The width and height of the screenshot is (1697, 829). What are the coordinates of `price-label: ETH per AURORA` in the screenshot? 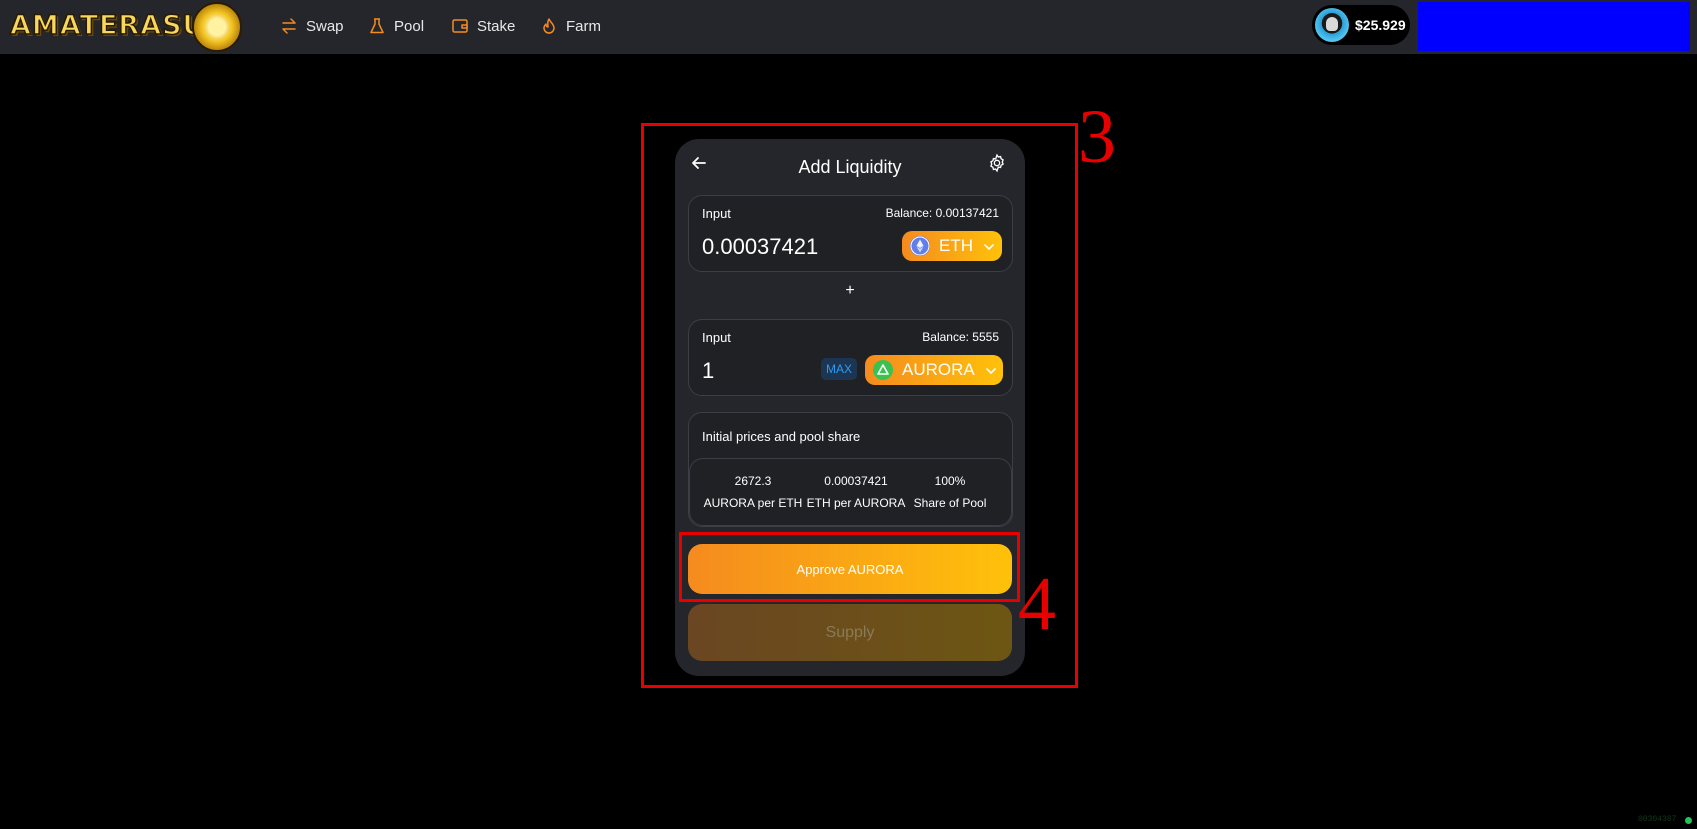 It's located at (856, 503).